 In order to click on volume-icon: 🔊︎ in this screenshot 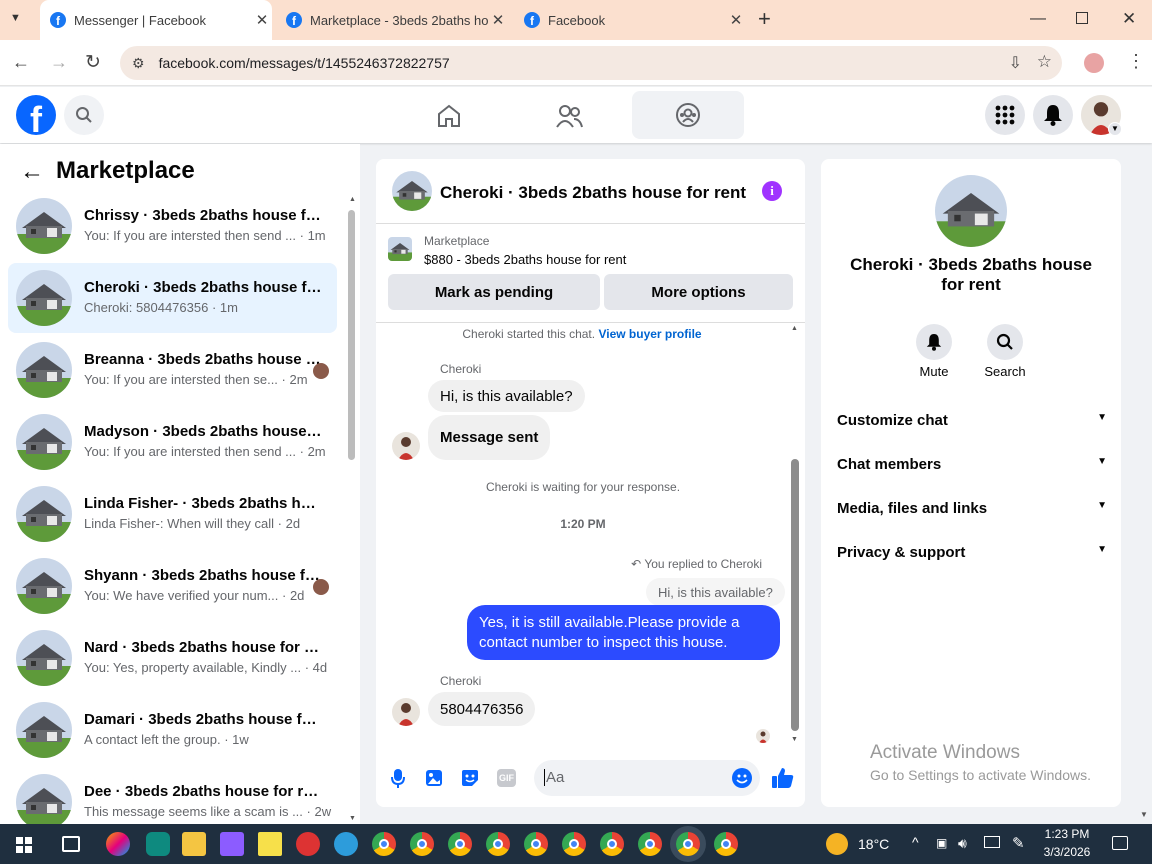, I will do `click(962, 843)`.